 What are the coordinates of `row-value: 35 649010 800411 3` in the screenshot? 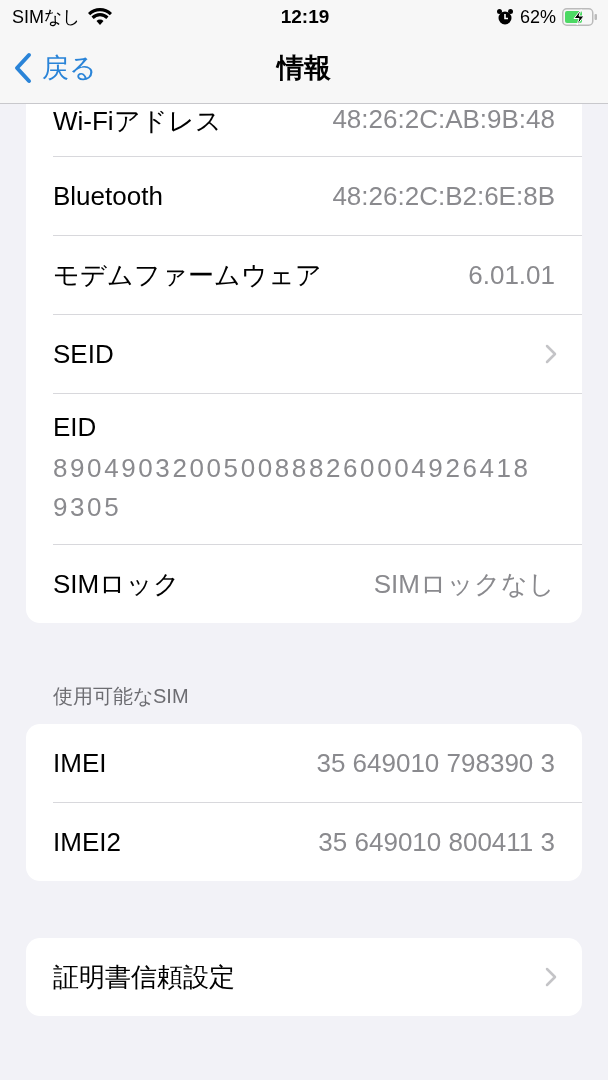 It's located at (436, 842).